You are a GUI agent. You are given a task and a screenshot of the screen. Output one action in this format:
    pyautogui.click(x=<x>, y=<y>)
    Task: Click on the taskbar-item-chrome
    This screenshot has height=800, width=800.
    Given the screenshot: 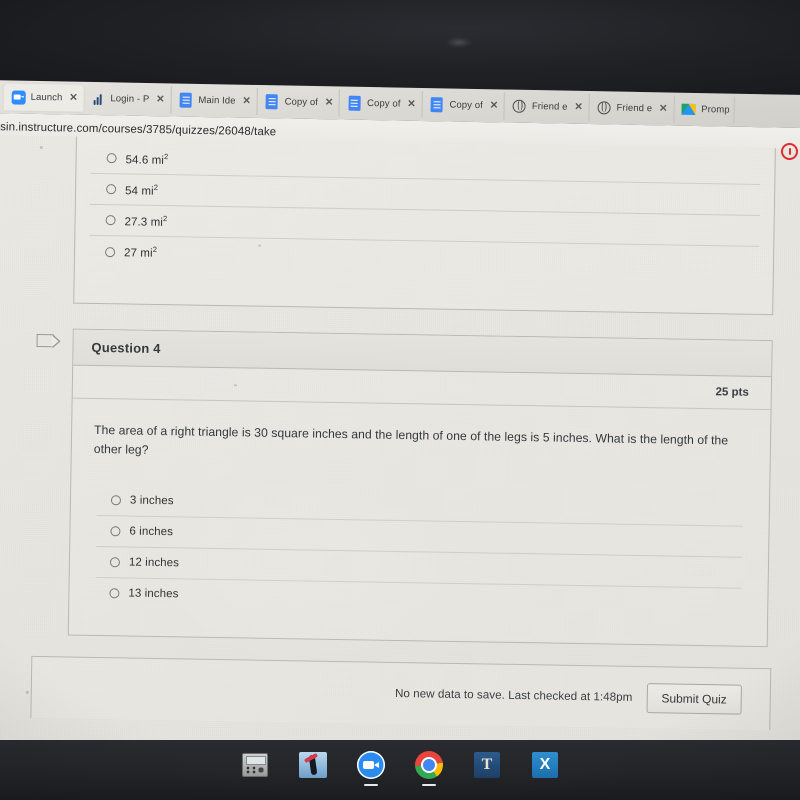 What is the action you would take?
    pyautogui.click(x=429, y=768)
    